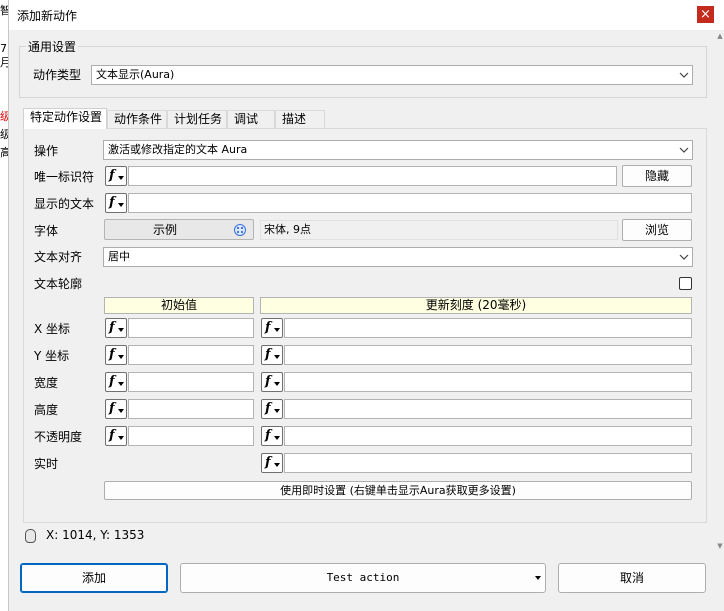 Image resolution: width=724 pixels, height=611 pixels. What do you see at coordinates (410, 203) in the screenshot?
I see `display-text-input` at bounding box center [410, 203].